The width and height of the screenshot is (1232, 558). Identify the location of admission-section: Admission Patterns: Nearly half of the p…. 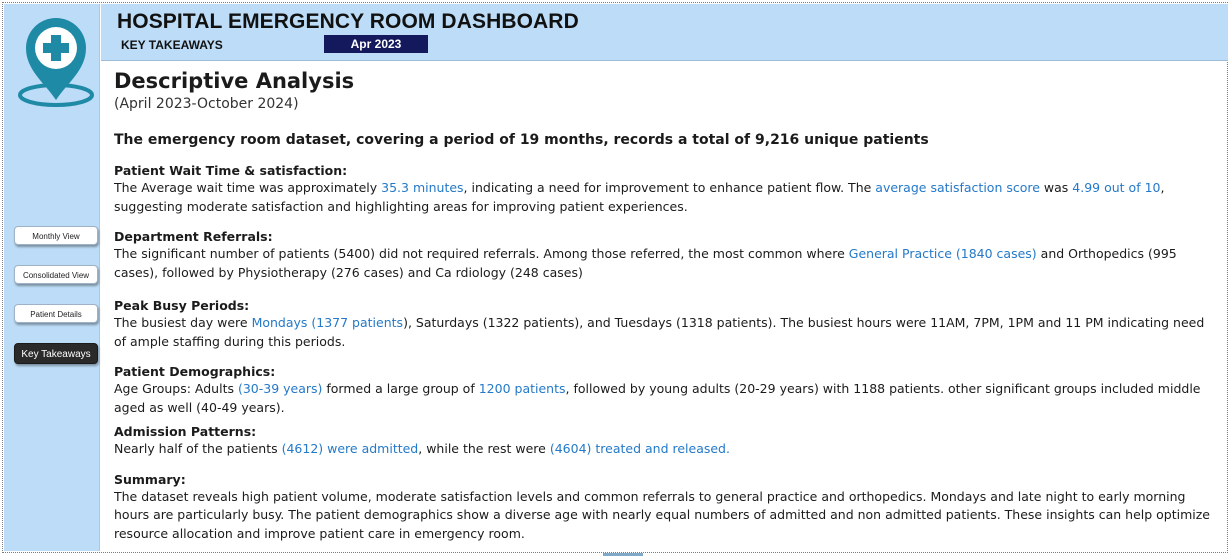
(664, 441).